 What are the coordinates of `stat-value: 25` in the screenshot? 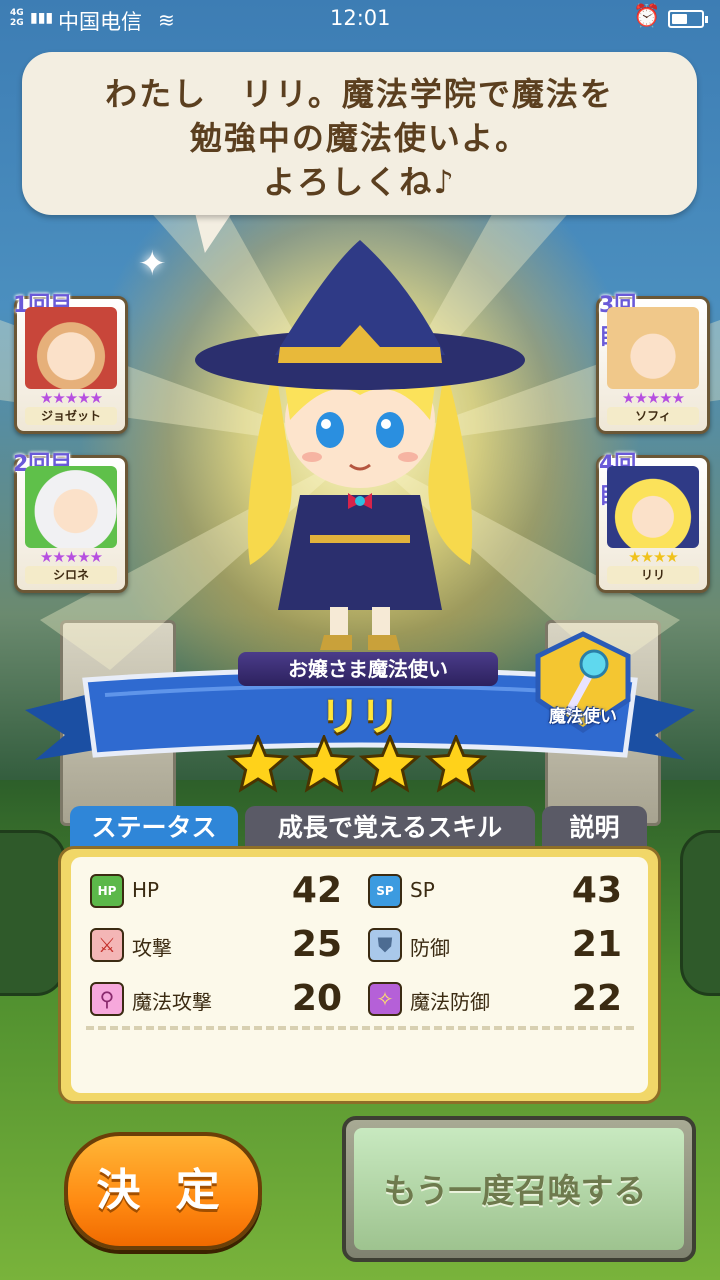 It's located at (316, 944).